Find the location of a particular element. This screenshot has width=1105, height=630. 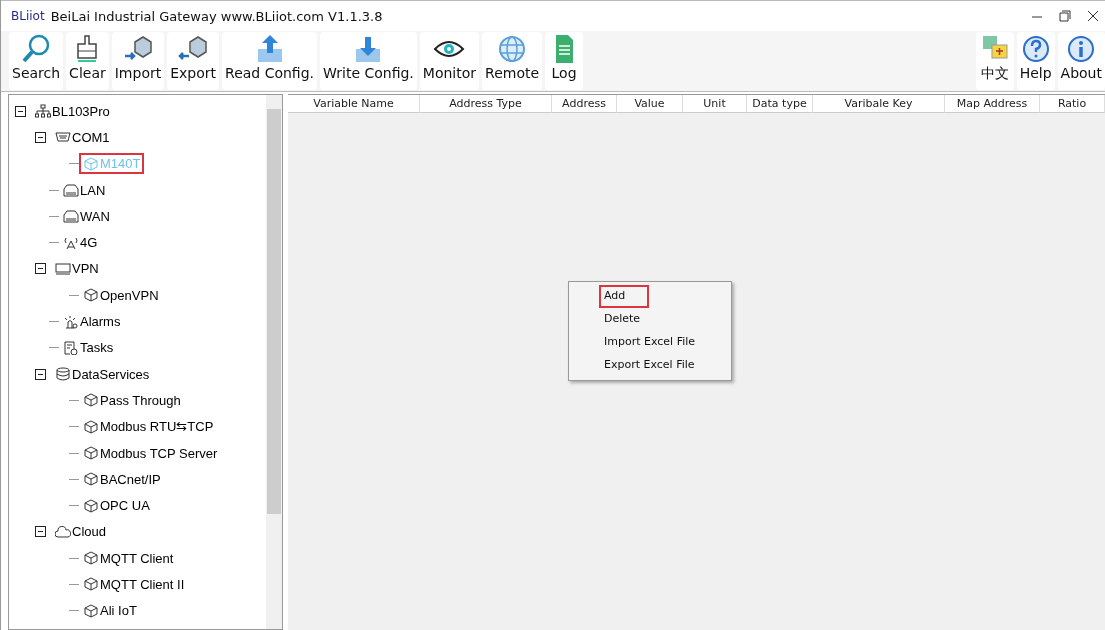

toolbar-button: Read Config. is located at coordinates (270, 61).